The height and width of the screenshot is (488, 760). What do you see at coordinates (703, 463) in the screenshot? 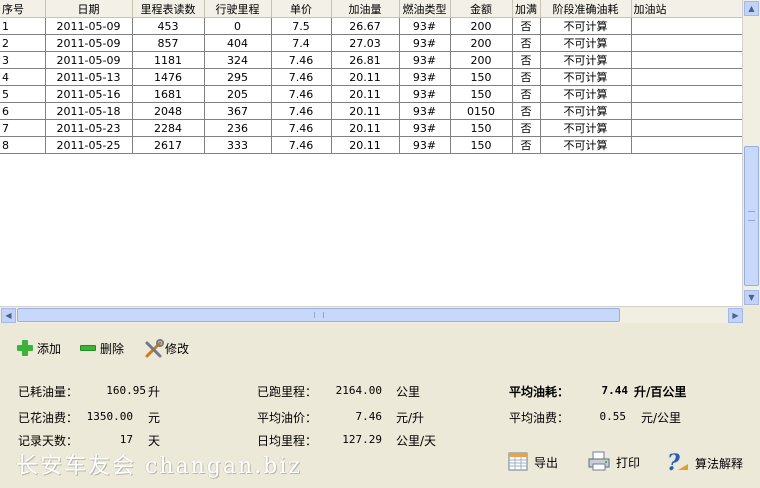
I see `algorithm-explanation-button: ? 算法解释` at bounding box center [703, 463].